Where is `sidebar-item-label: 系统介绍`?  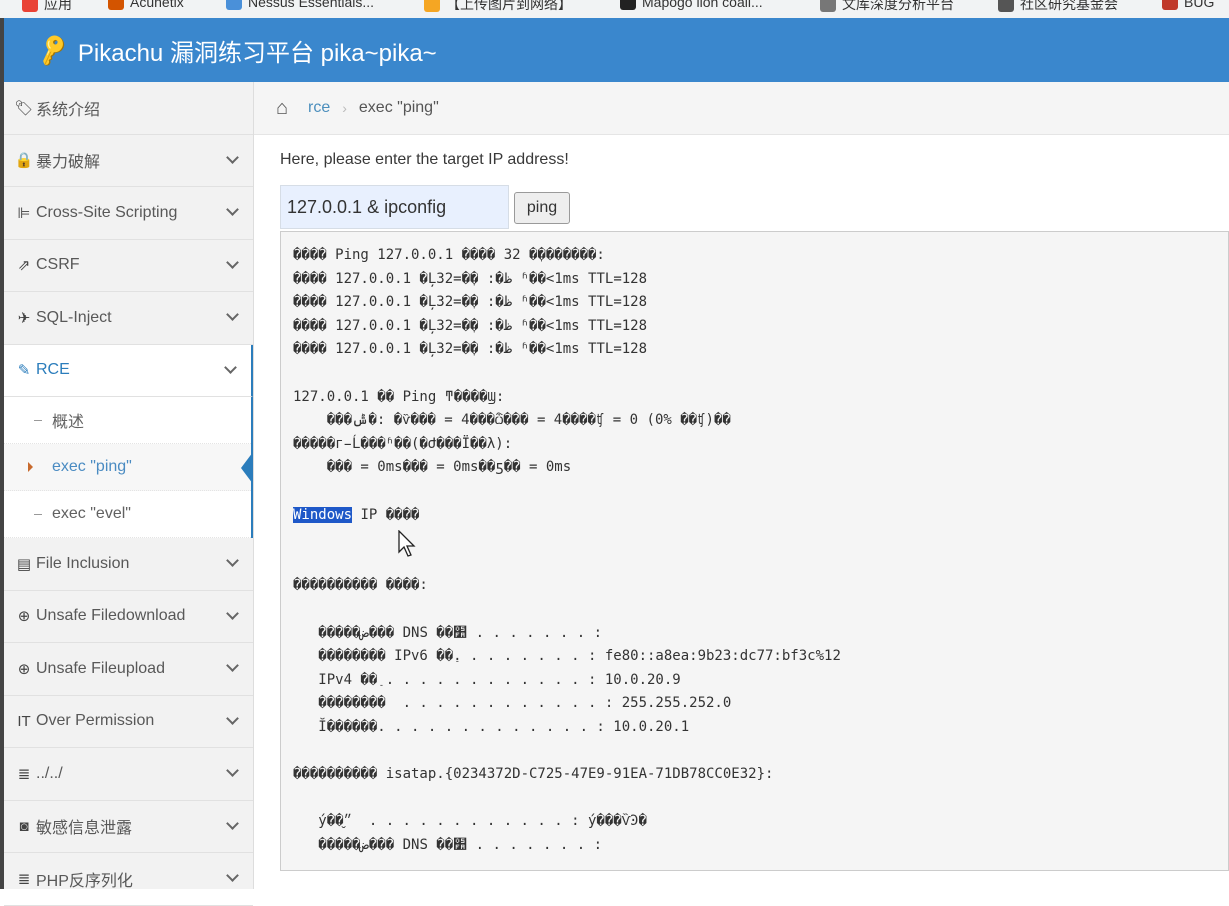 sidebar-item-label: 系统介绍 is located at coordinates (68, 110).